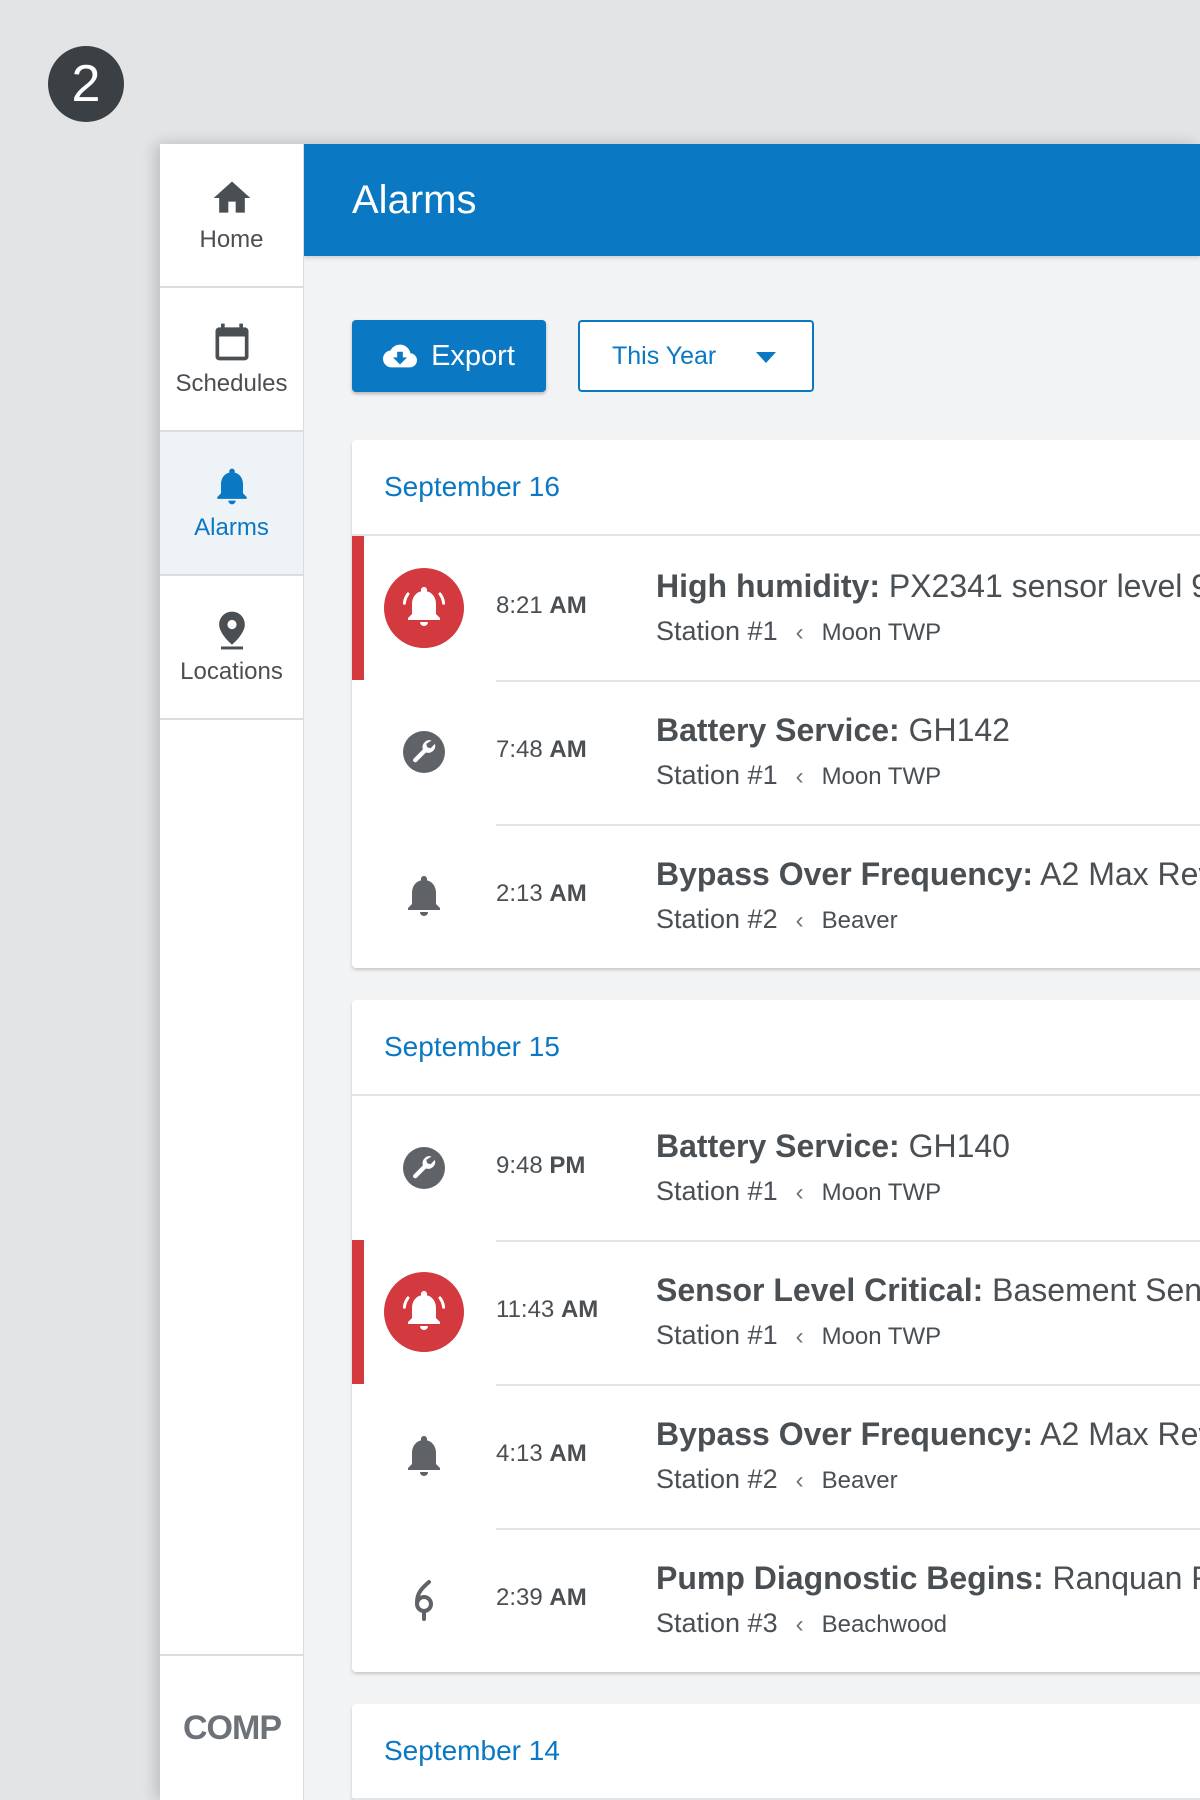 The width and height of the screenshot is (1200, 1800). I want to click on page-title: Alarms, so click(414, 199).